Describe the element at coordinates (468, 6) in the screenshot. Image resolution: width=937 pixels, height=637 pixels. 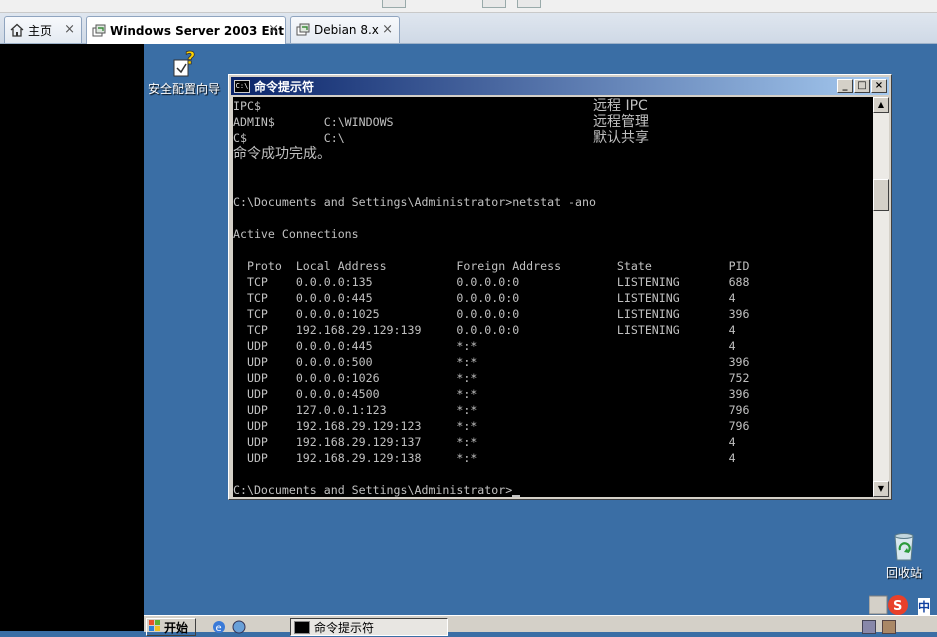
I see `vmware-toolbar-strip` at that location.